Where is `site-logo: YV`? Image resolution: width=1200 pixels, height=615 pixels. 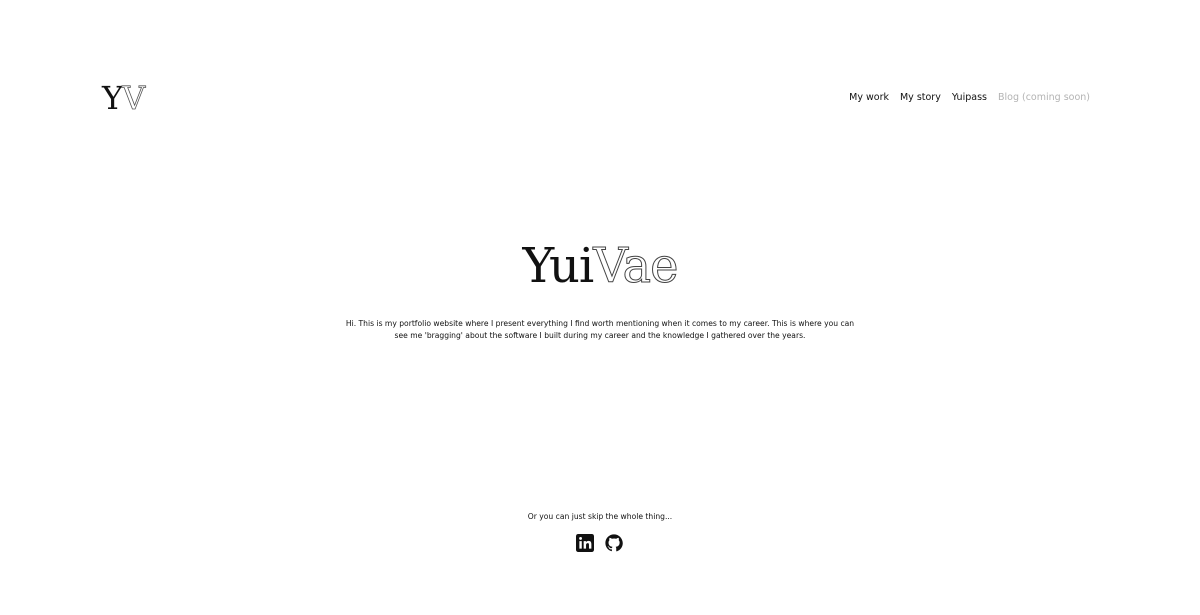 site-logo: YV is located at coordinates (124, 98).